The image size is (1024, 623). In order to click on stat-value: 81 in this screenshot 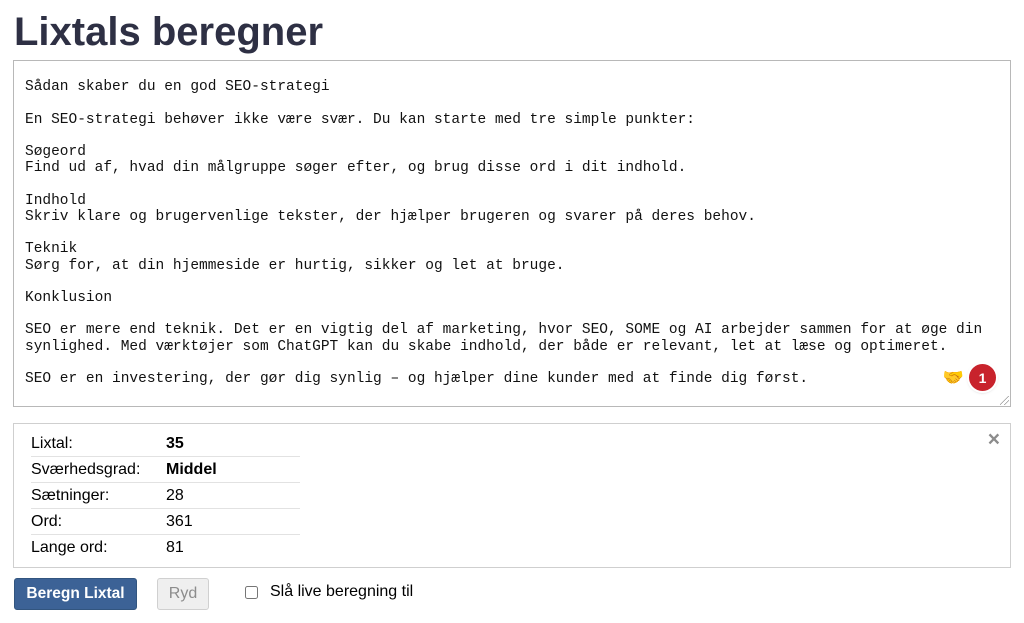, I will do `click(175, 547)`.